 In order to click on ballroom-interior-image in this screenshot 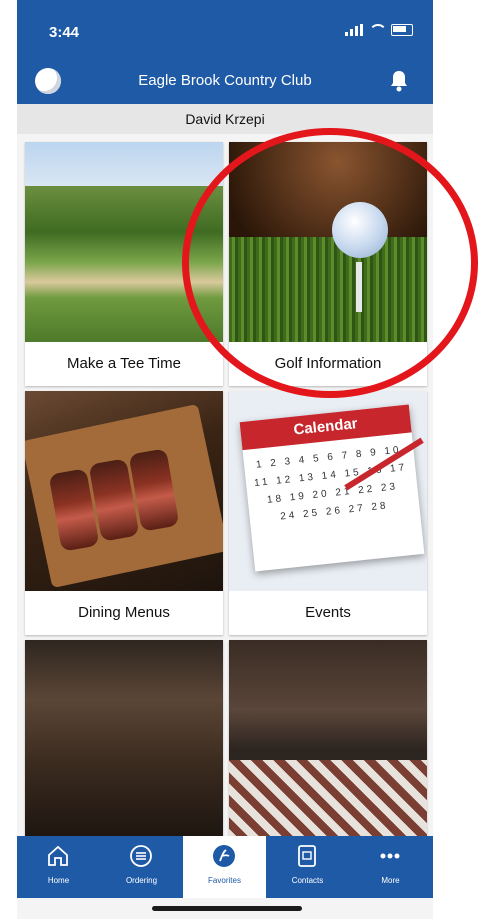, I will do `click(328, 740)`.